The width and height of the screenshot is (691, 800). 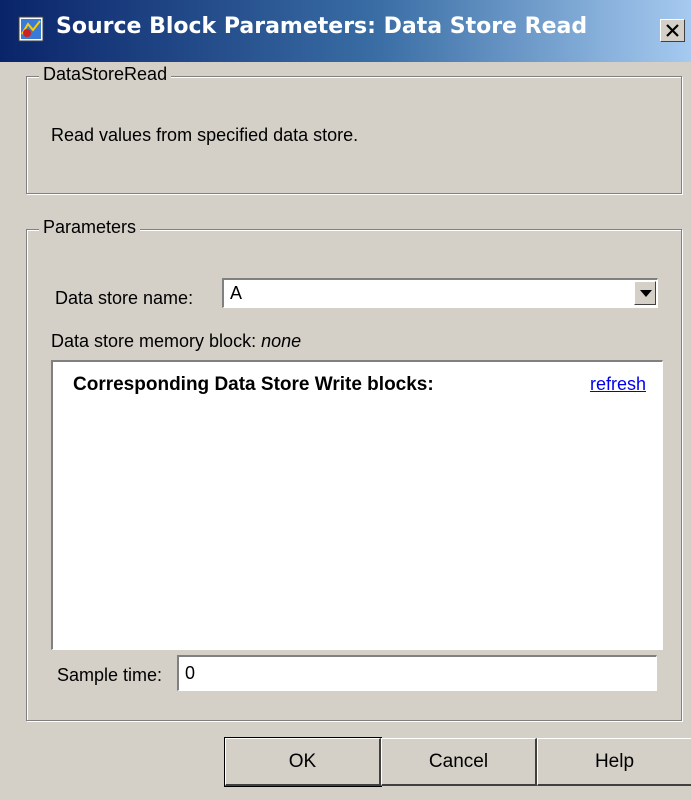 I want to click on window-title: Source Block Parameters: Data Store Read, so click(x=322, y=26).